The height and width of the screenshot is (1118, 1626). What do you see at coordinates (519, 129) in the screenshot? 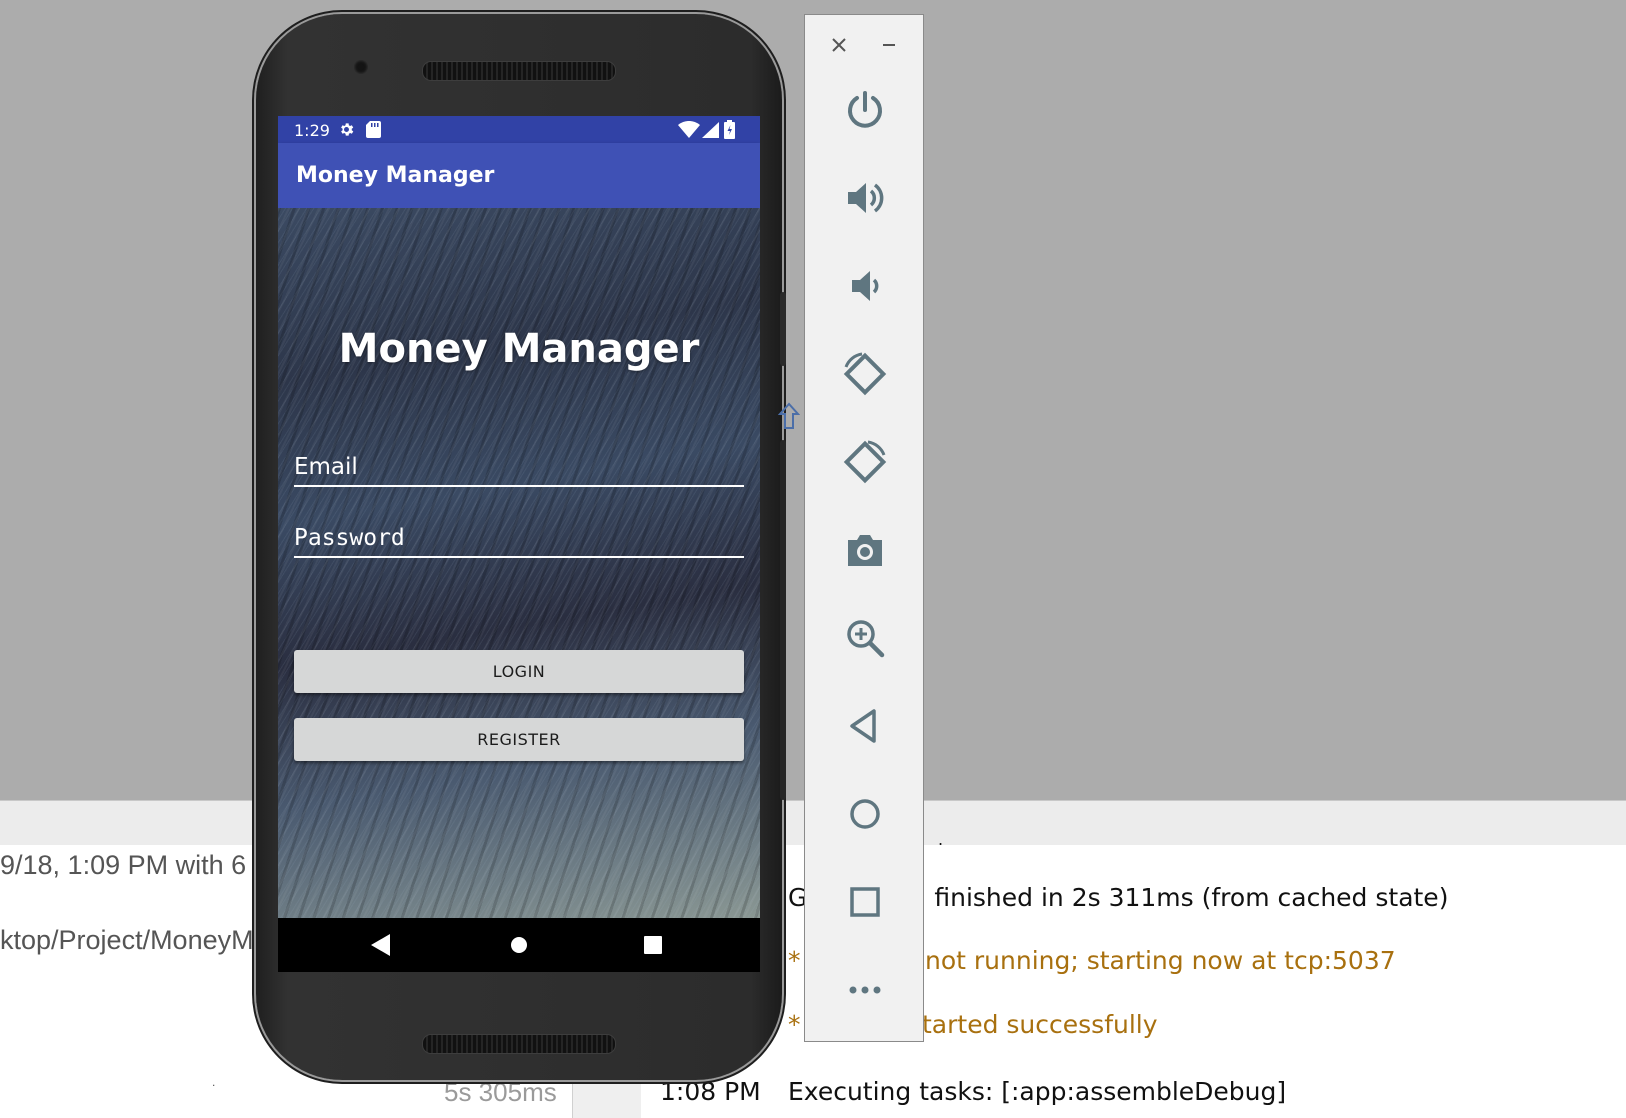
I see `status-bar: 1:29` at bounding box center [519, 129].